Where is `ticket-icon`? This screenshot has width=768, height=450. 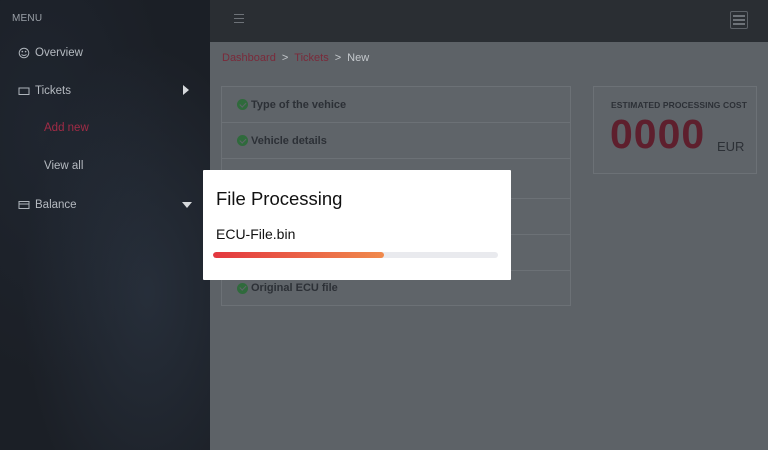 ticket-icon is located at coordinates (24, 91).